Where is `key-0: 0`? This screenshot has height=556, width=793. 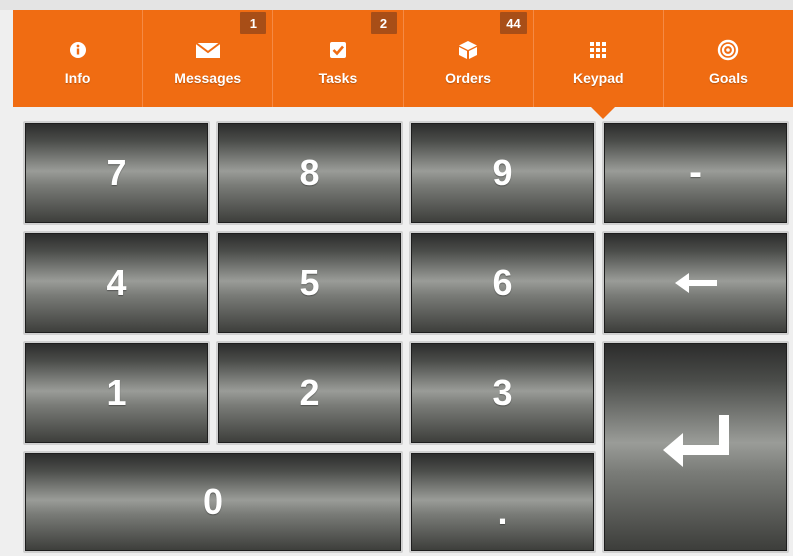 key-0: 0 is located at coordinates (213, 502).